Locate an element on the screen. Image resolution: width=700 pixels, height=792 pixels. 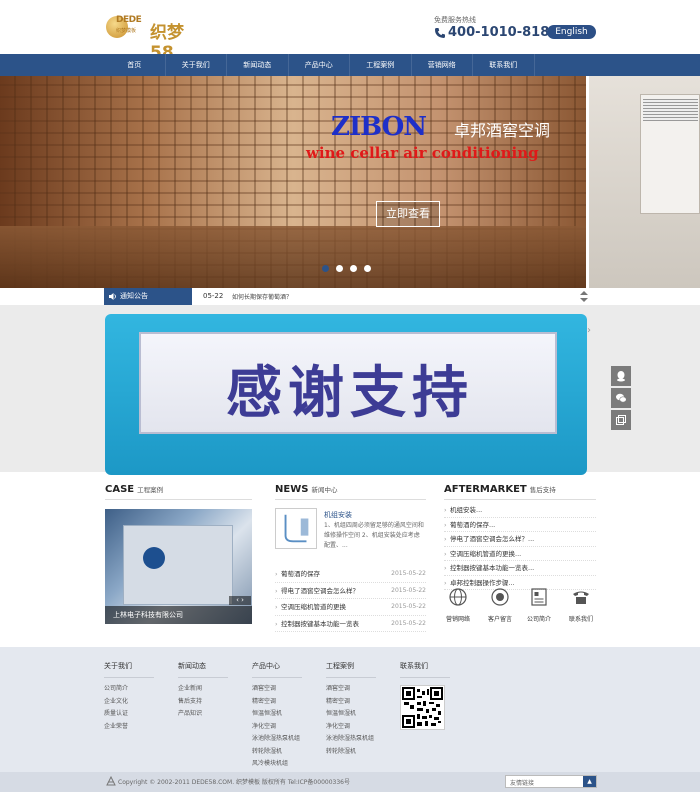
notice-scroll-arrows-icon is located at coordinates (584, 296).